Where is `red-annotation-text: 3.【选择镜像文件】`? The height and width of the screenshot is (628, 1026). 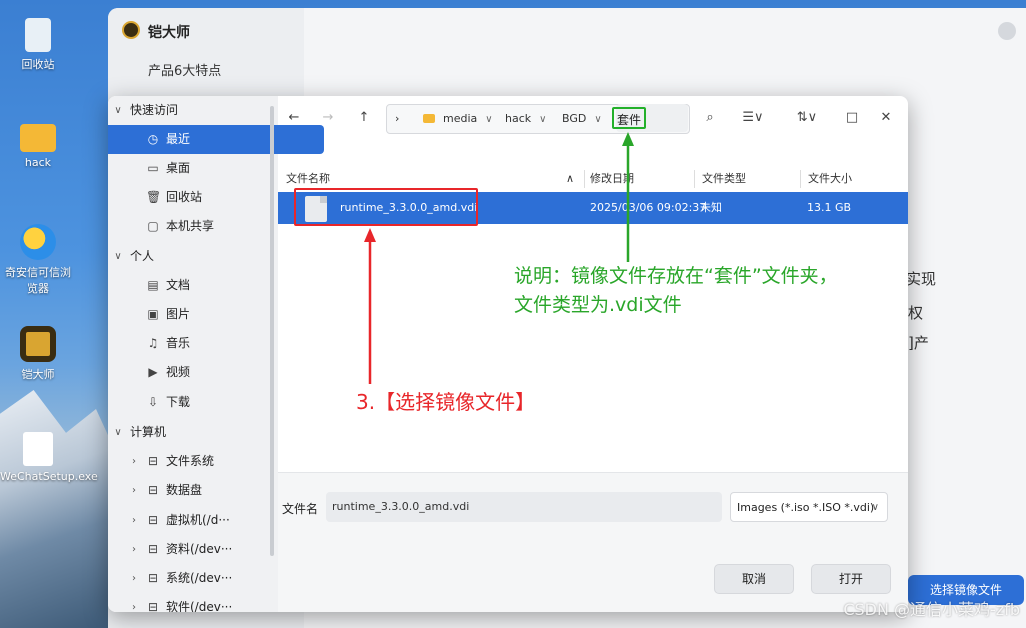
red-annotation-text: 3.【选择镜像文件】 is located at coordinates (446, 402).